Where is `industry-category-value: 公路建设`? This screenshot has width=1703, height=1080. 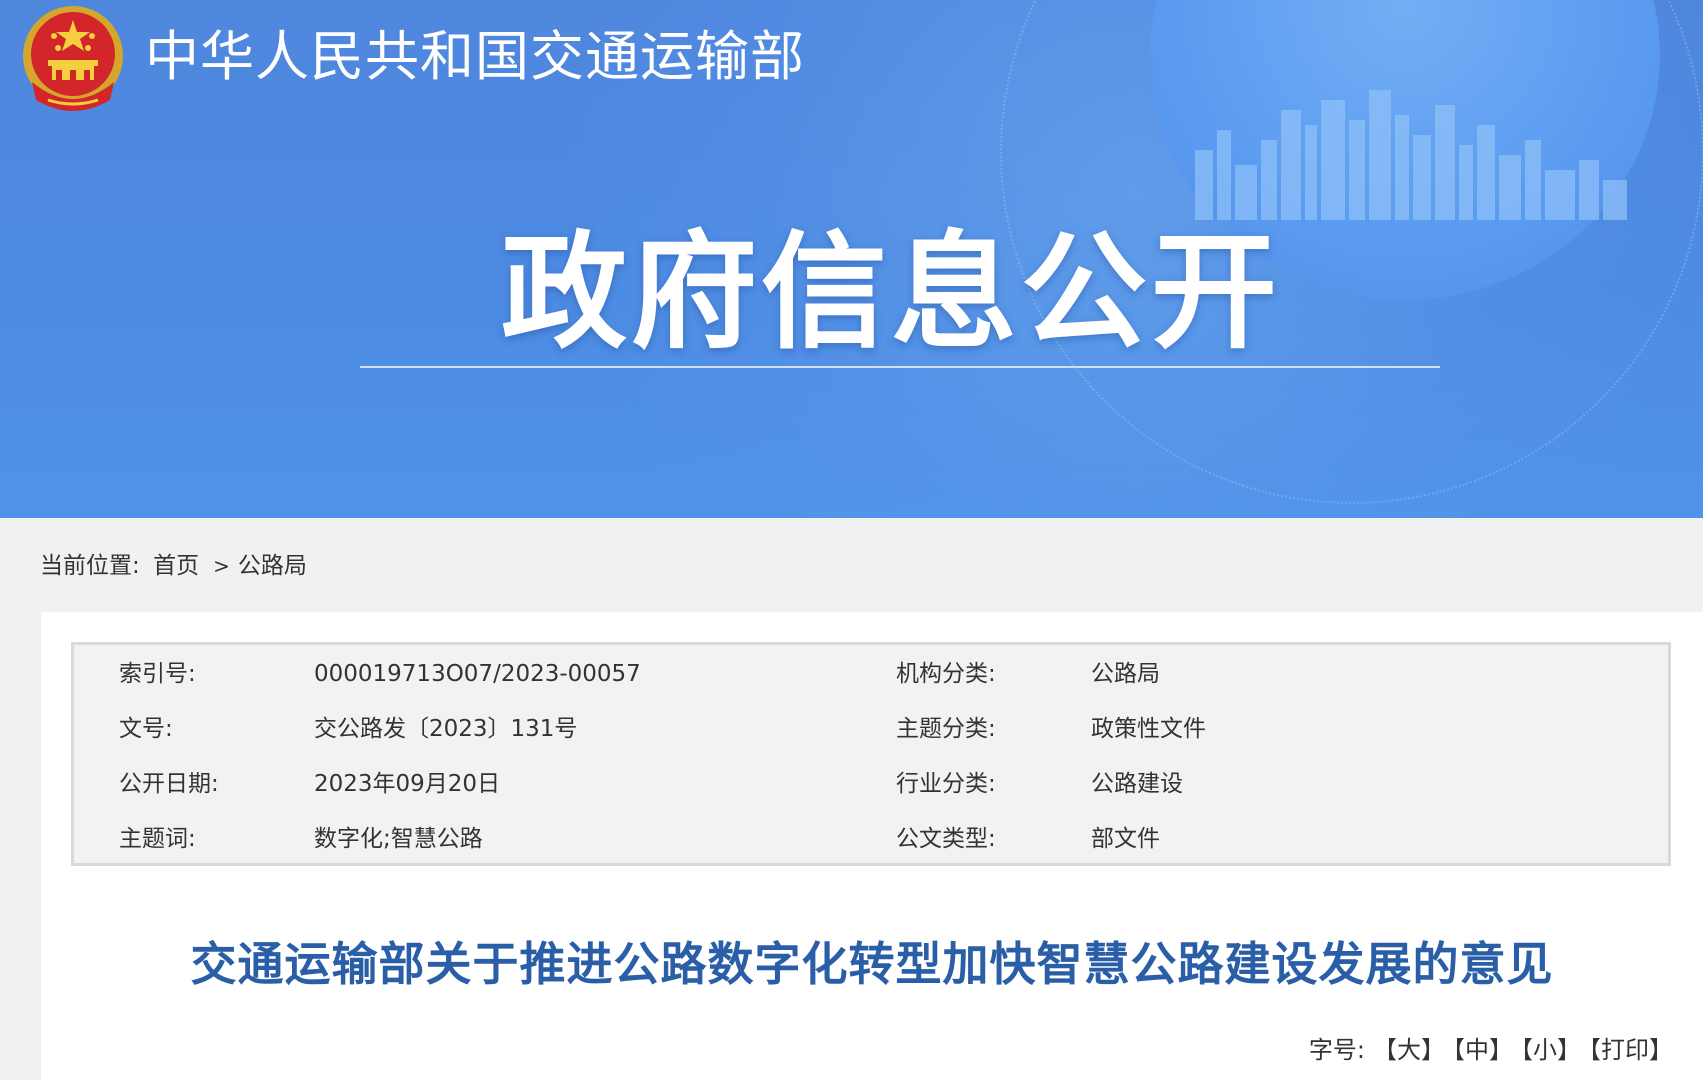
industry-category-value: 公路建设 is located at coordinates (1137, 784).